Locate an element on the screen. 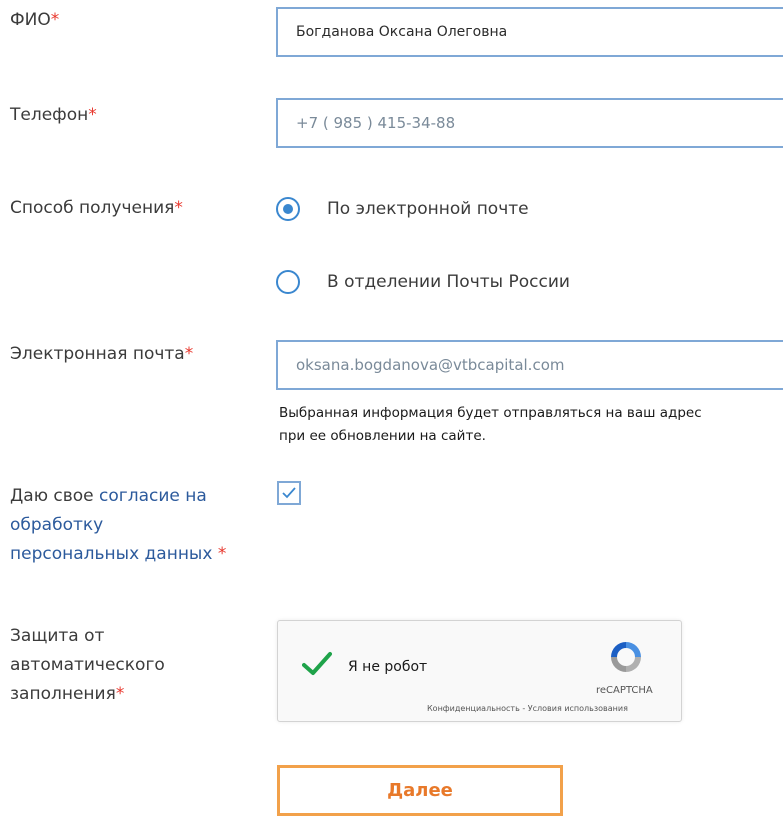 This screenshot has width=783, height=817. phone-input is located at coordinates (529, 123).